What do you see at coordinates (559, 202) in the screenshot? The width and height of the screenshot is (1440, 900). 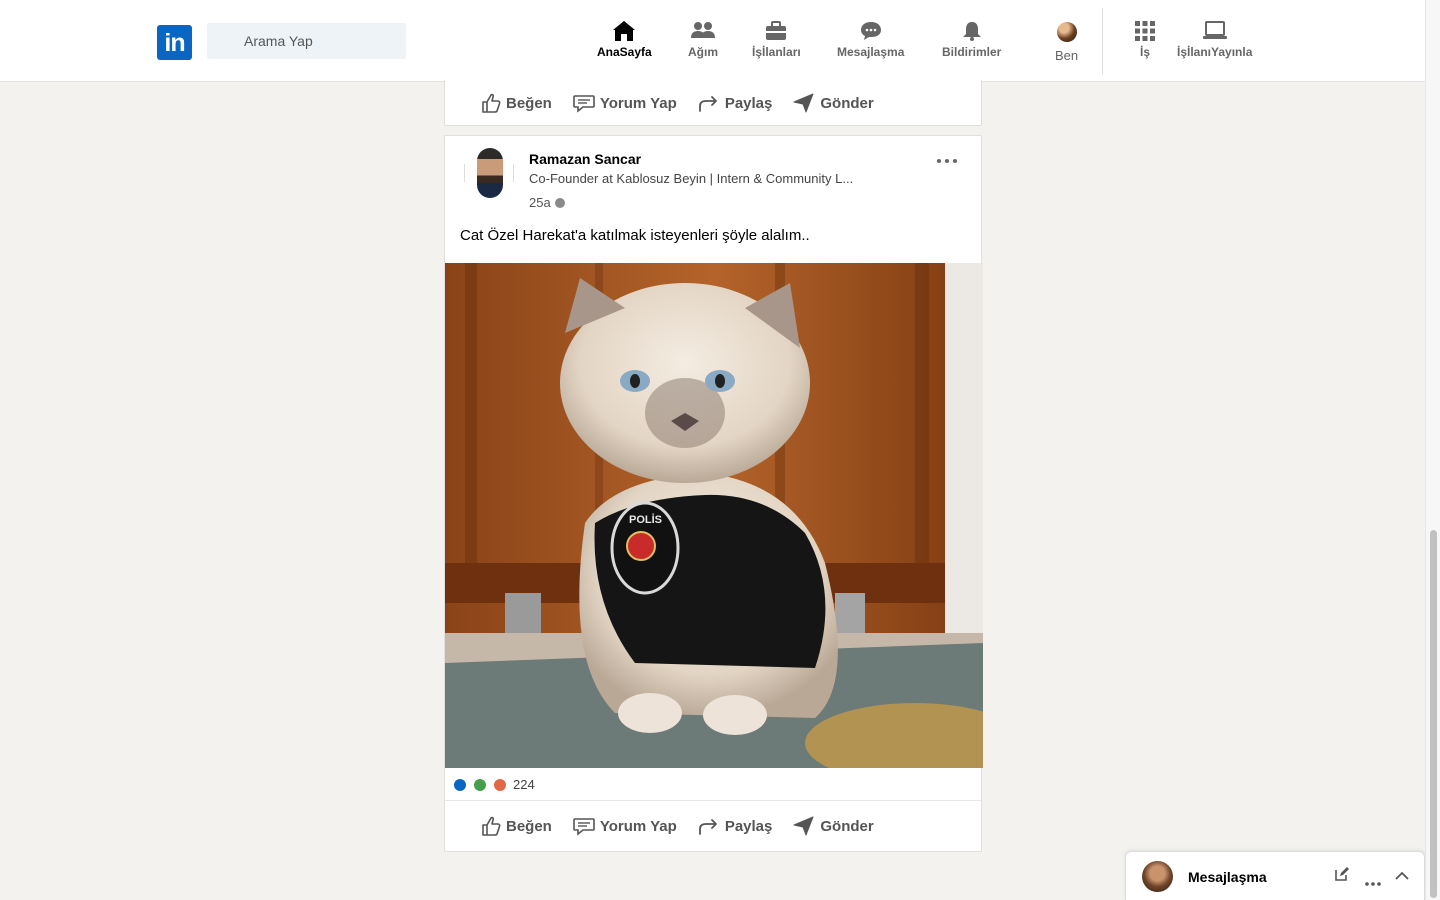 I see `globe-icon` at bounding box center [559, 202].